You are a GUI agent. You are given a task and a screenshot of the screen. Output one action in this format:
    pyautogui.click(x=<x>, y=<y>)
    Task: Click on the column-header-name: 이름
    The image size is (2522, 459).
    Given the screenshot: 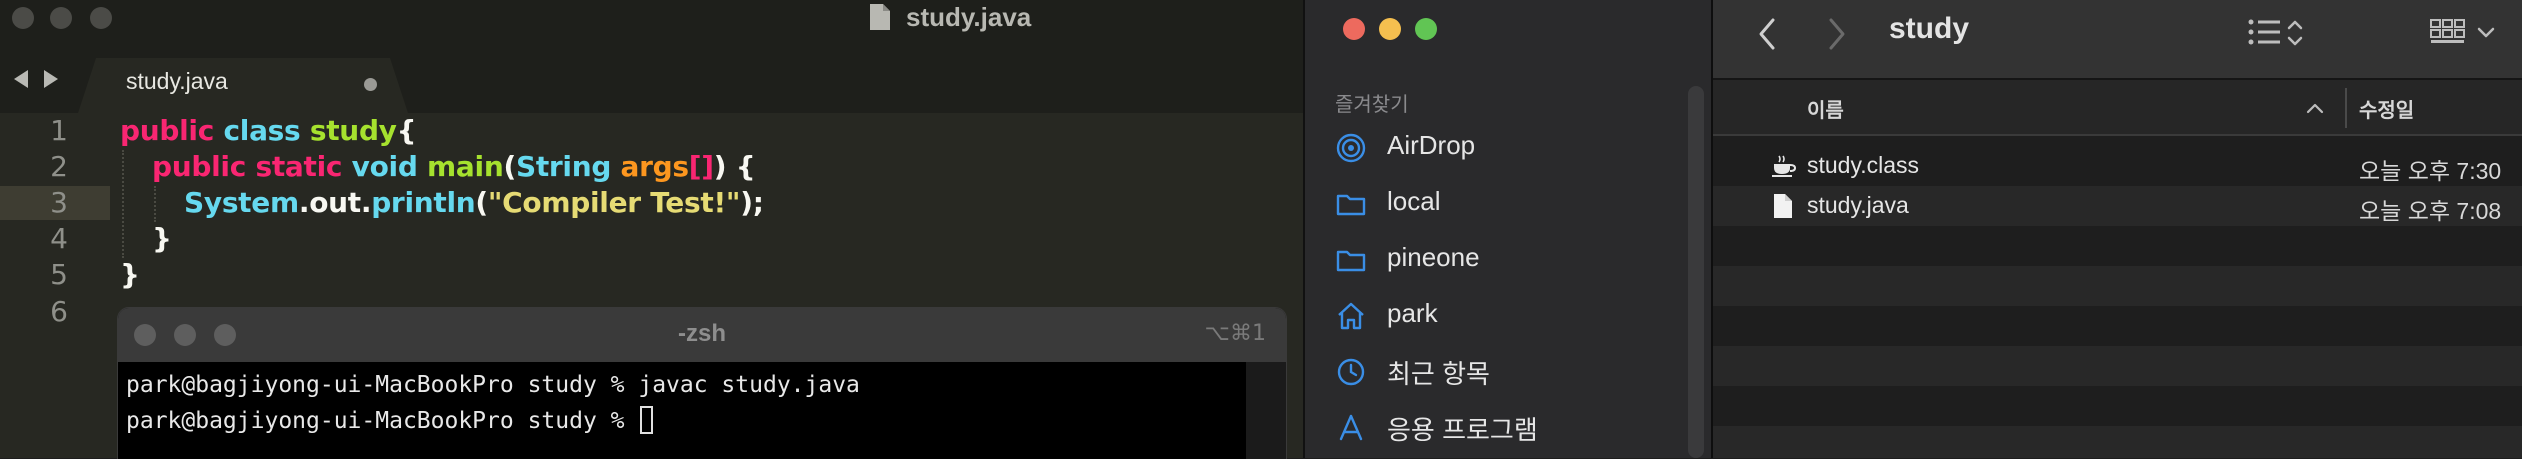 What is the action you would take?
    pyautogui.click(x=1825, y=108)
    